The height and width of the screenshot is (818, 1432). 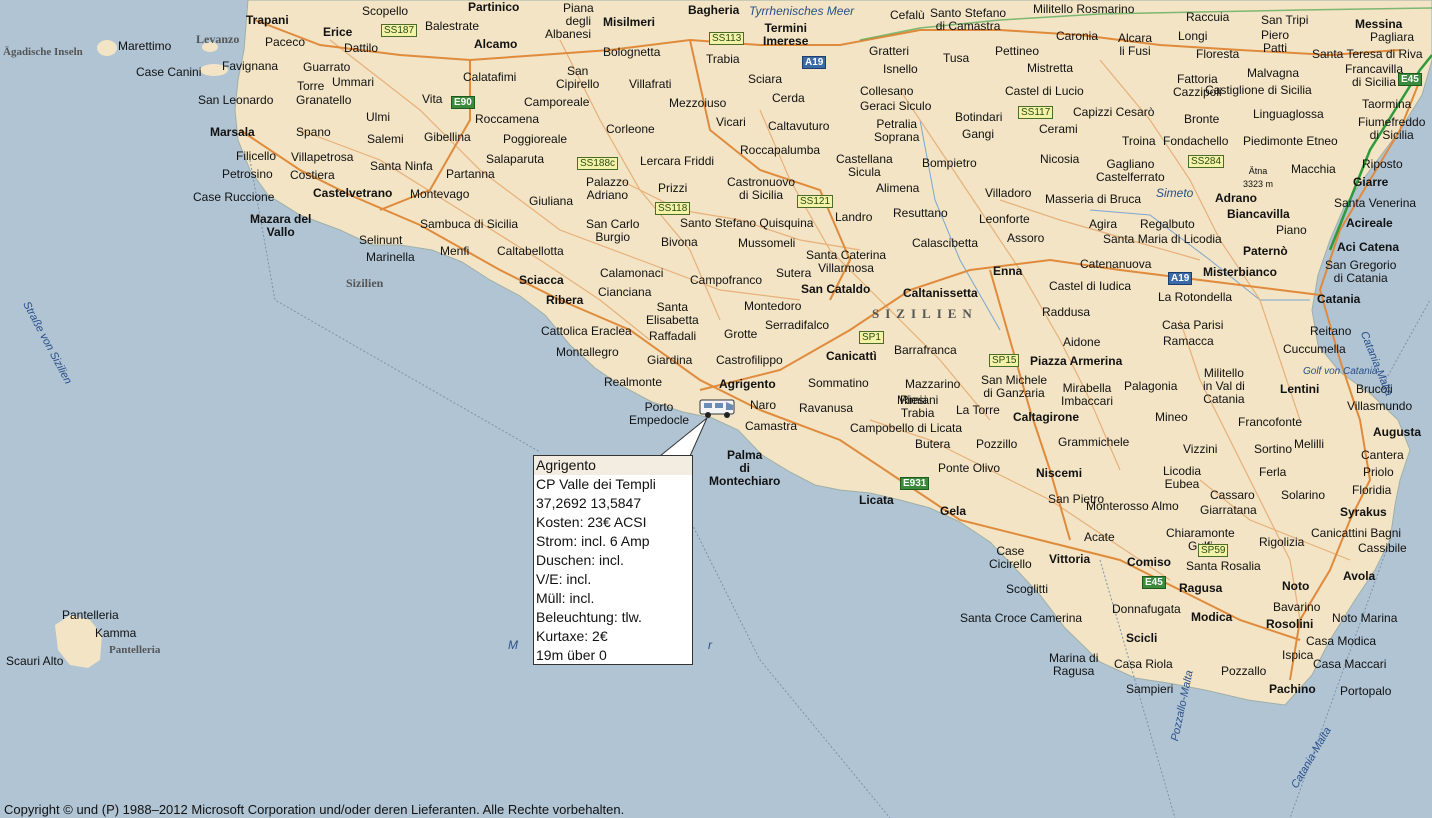 What do you see at coordinates (513, 645) in the screenshot?
I see `place-label-mittelmeer_m: M` at bounding box center [513, 645].